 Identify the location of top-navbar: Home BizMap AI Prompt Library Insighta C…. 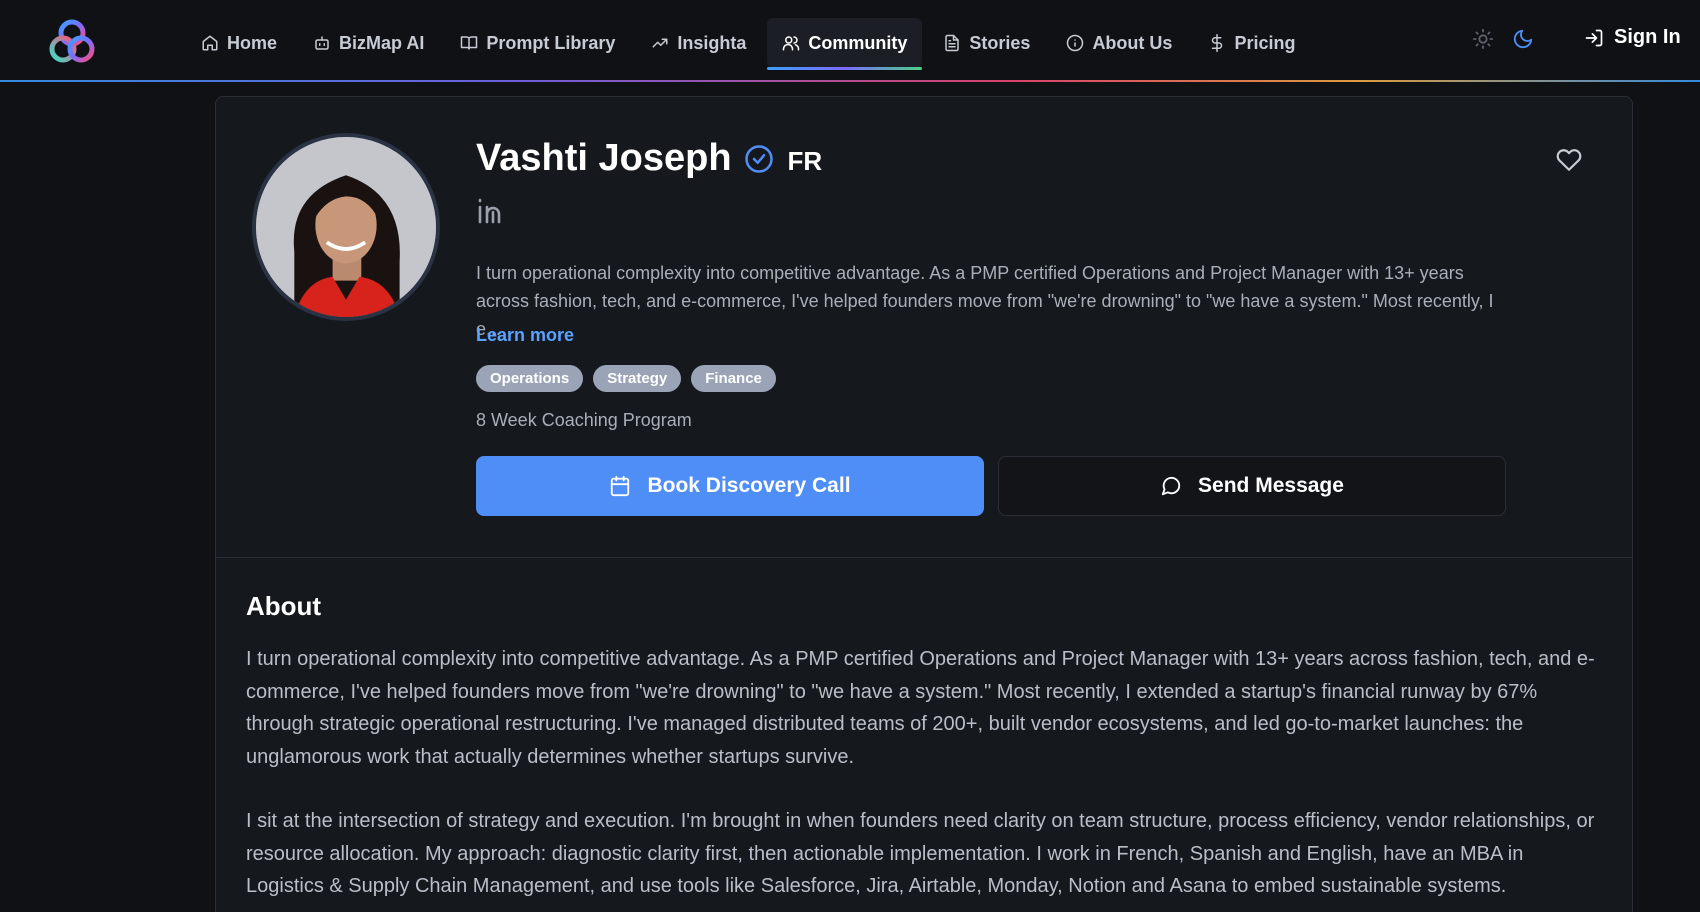
(850, 41).